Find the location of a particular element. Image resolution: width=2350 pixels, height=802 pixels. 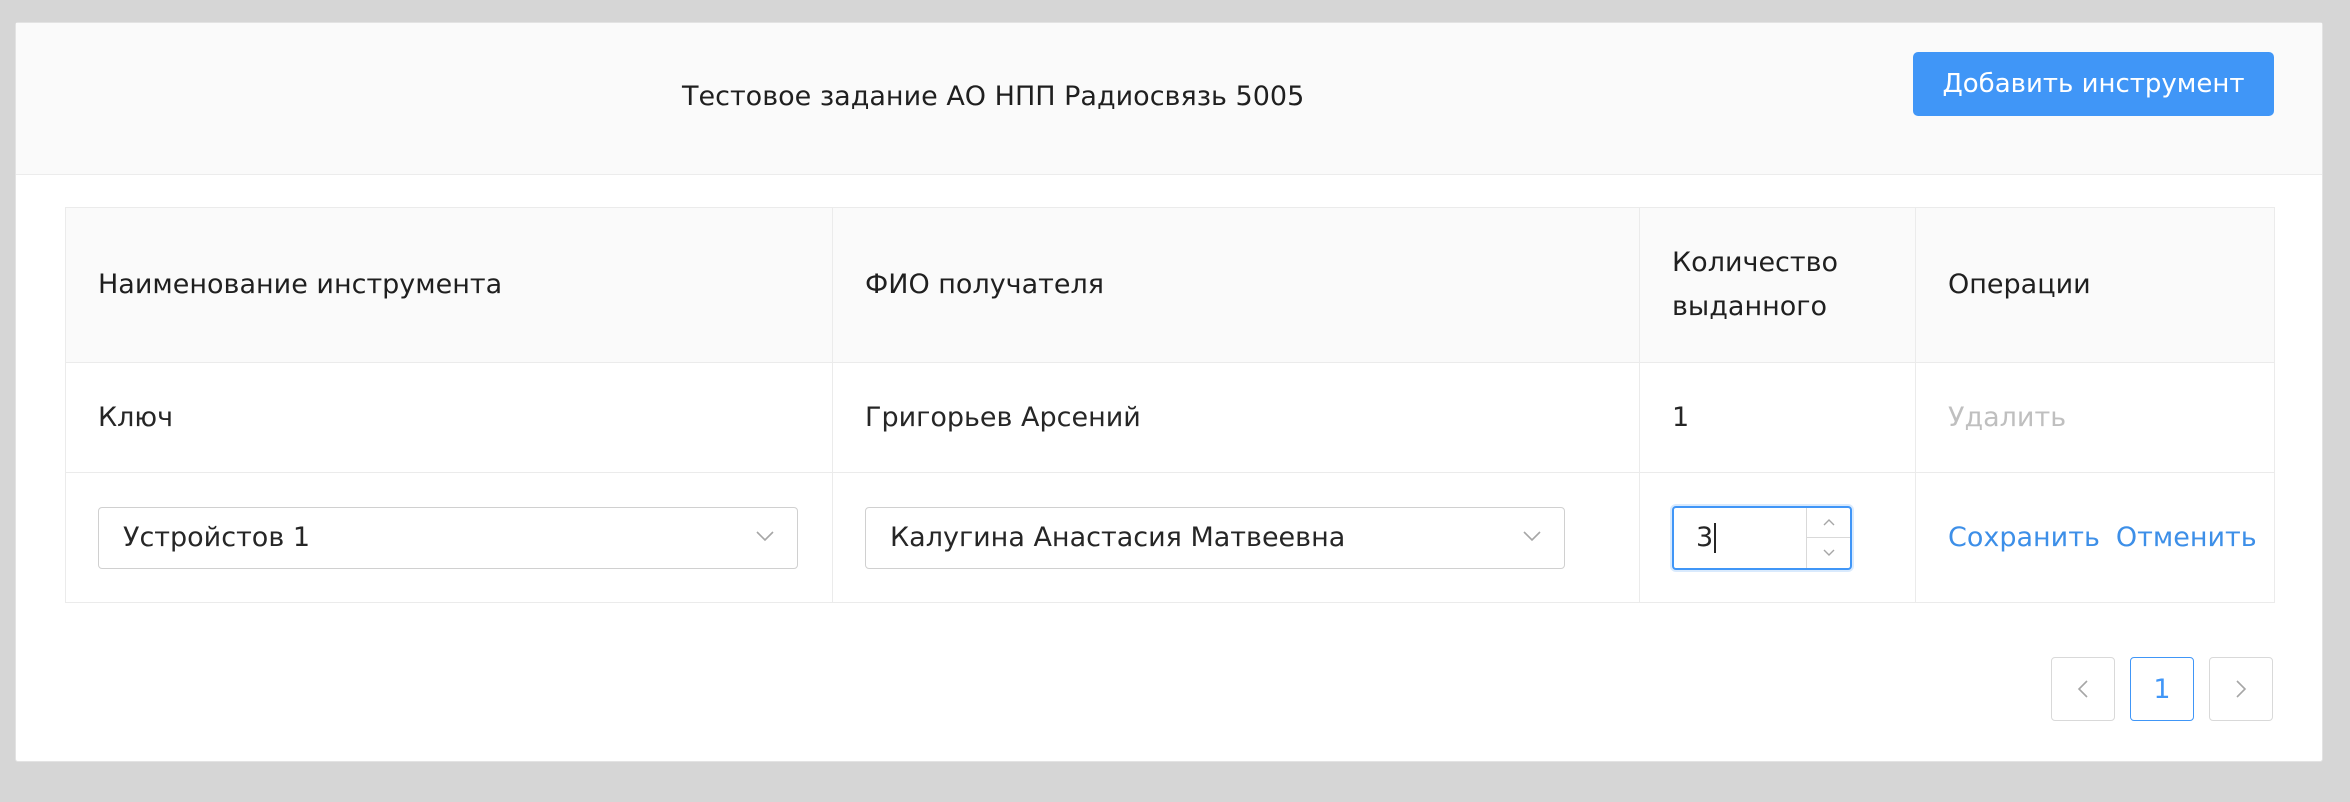

table-row: Ключ Григорьев Арсений 1 Удалить is located at coordinates (1170, 418).